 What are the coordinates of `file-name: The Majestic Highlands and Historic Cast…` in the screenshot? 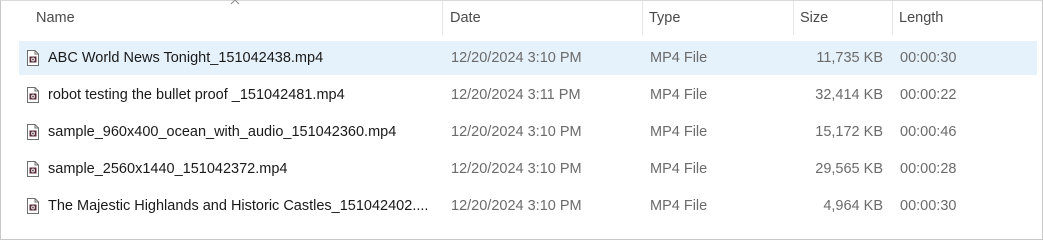 It's located at (241, 206).